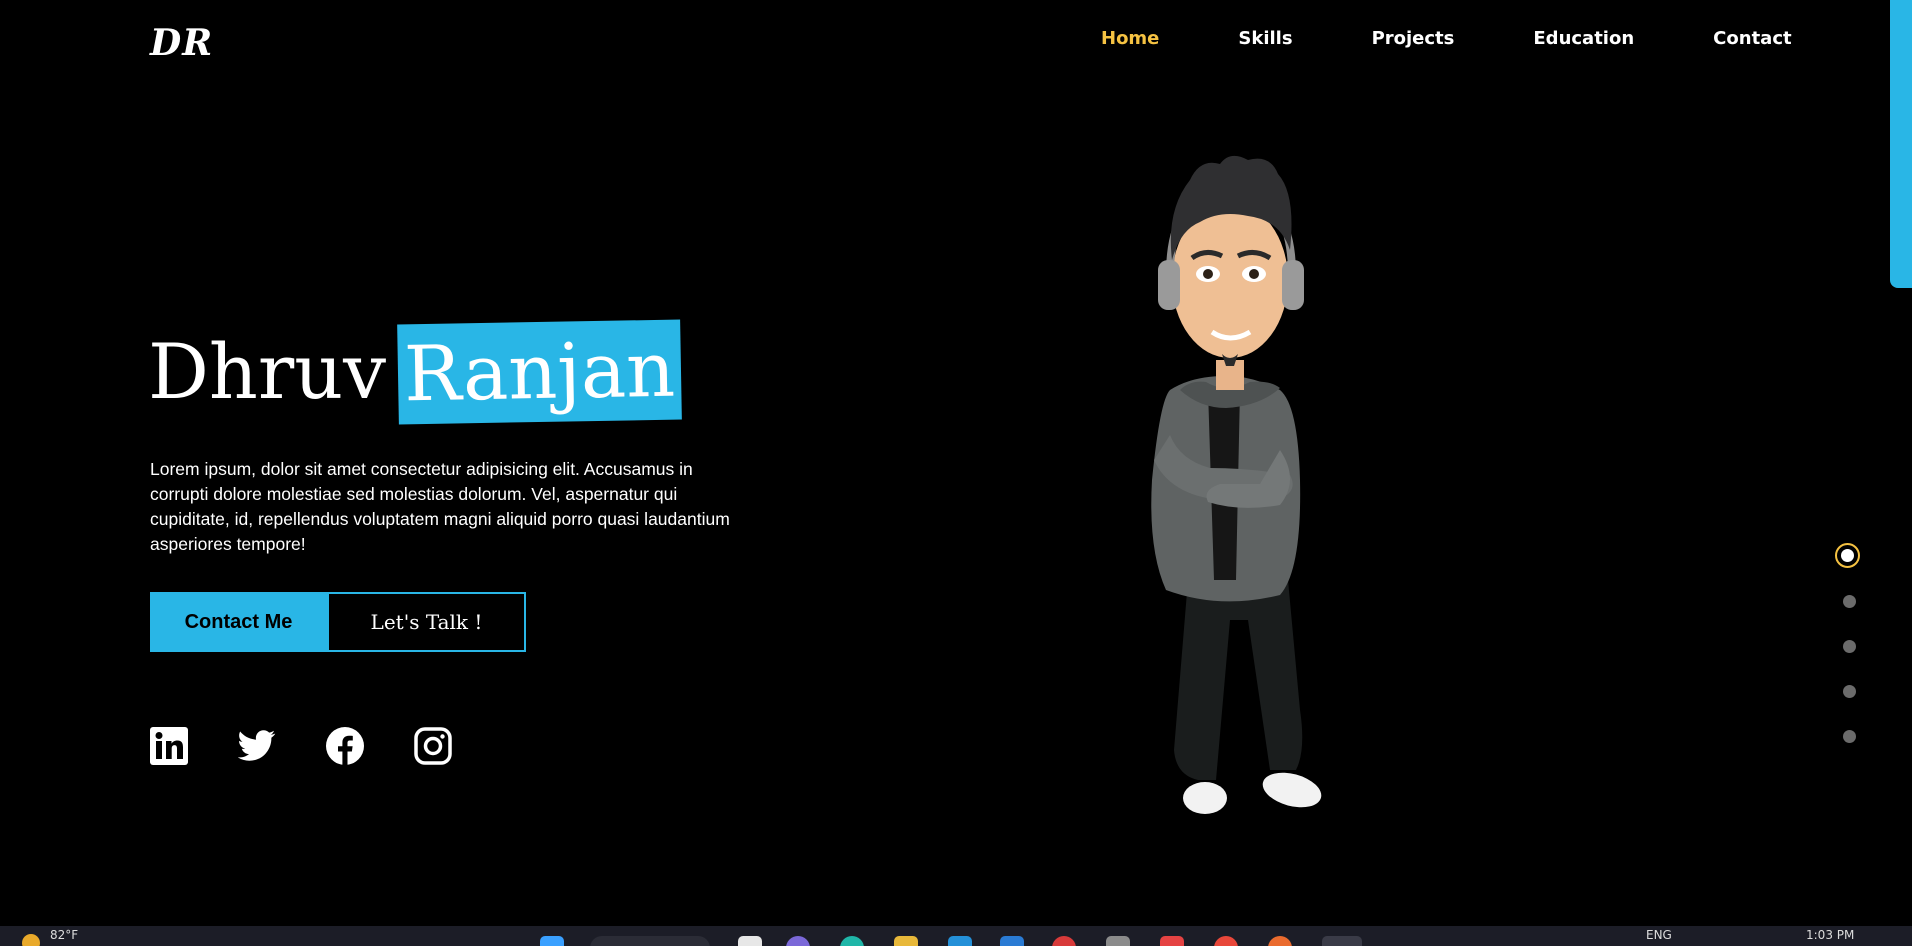  I want to click on taskbar-weather: 82°F, so click(50, 937).